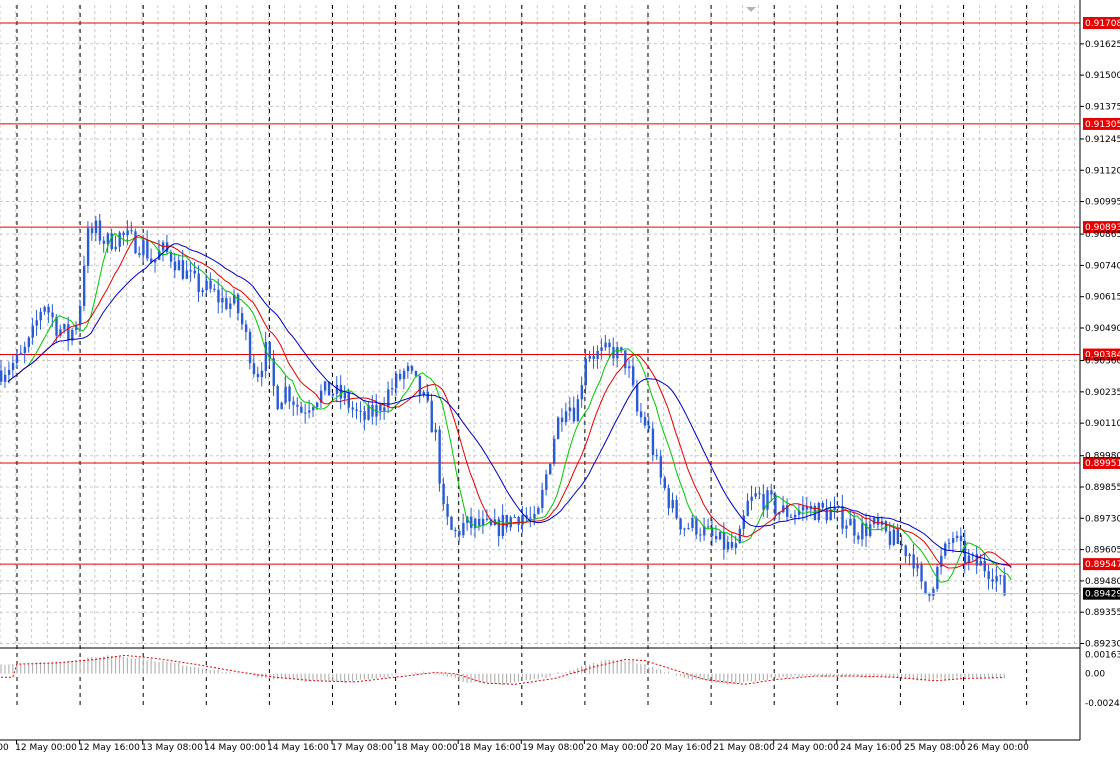 The height and width of the screenshot is (758, 1120). Describe the element at coordinates (1102, 424) in the screenshot. I see `price-tick-label: 0.90110` at that location.